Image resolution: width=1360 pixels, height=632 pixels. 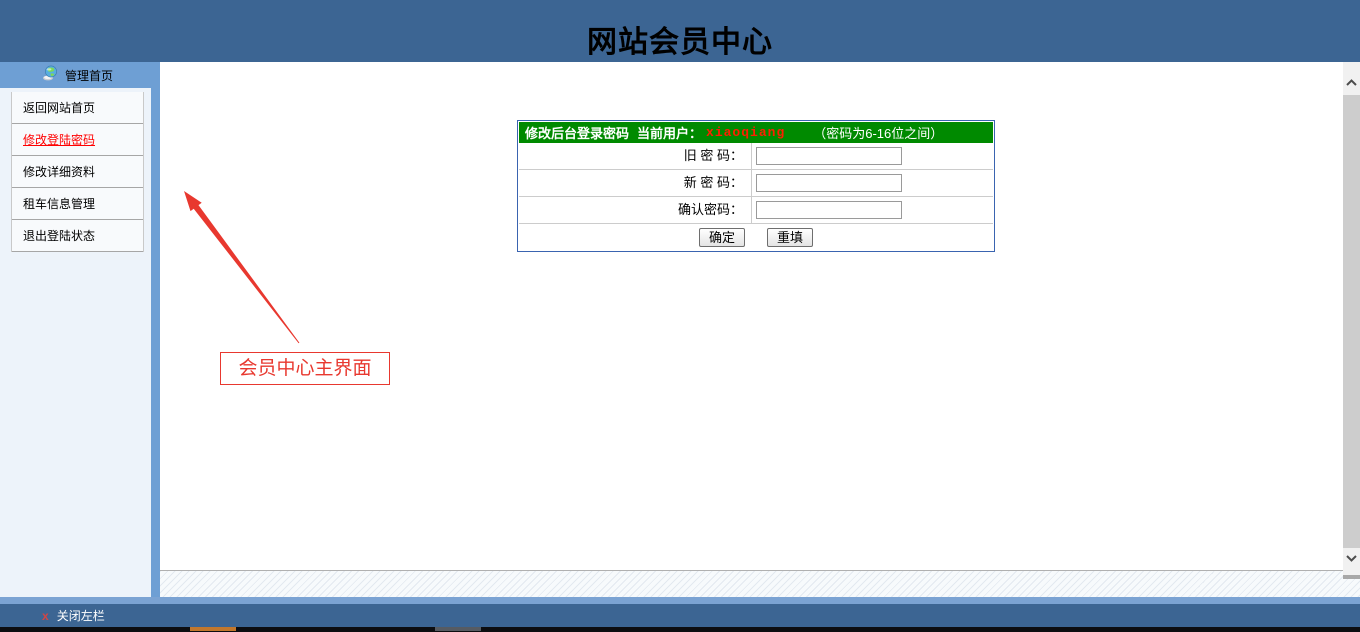 What do you see at coordinates (635, 183) in the screenshot?
I see `new-password-label: 新 密 码：` at bounding box center [635, 183].